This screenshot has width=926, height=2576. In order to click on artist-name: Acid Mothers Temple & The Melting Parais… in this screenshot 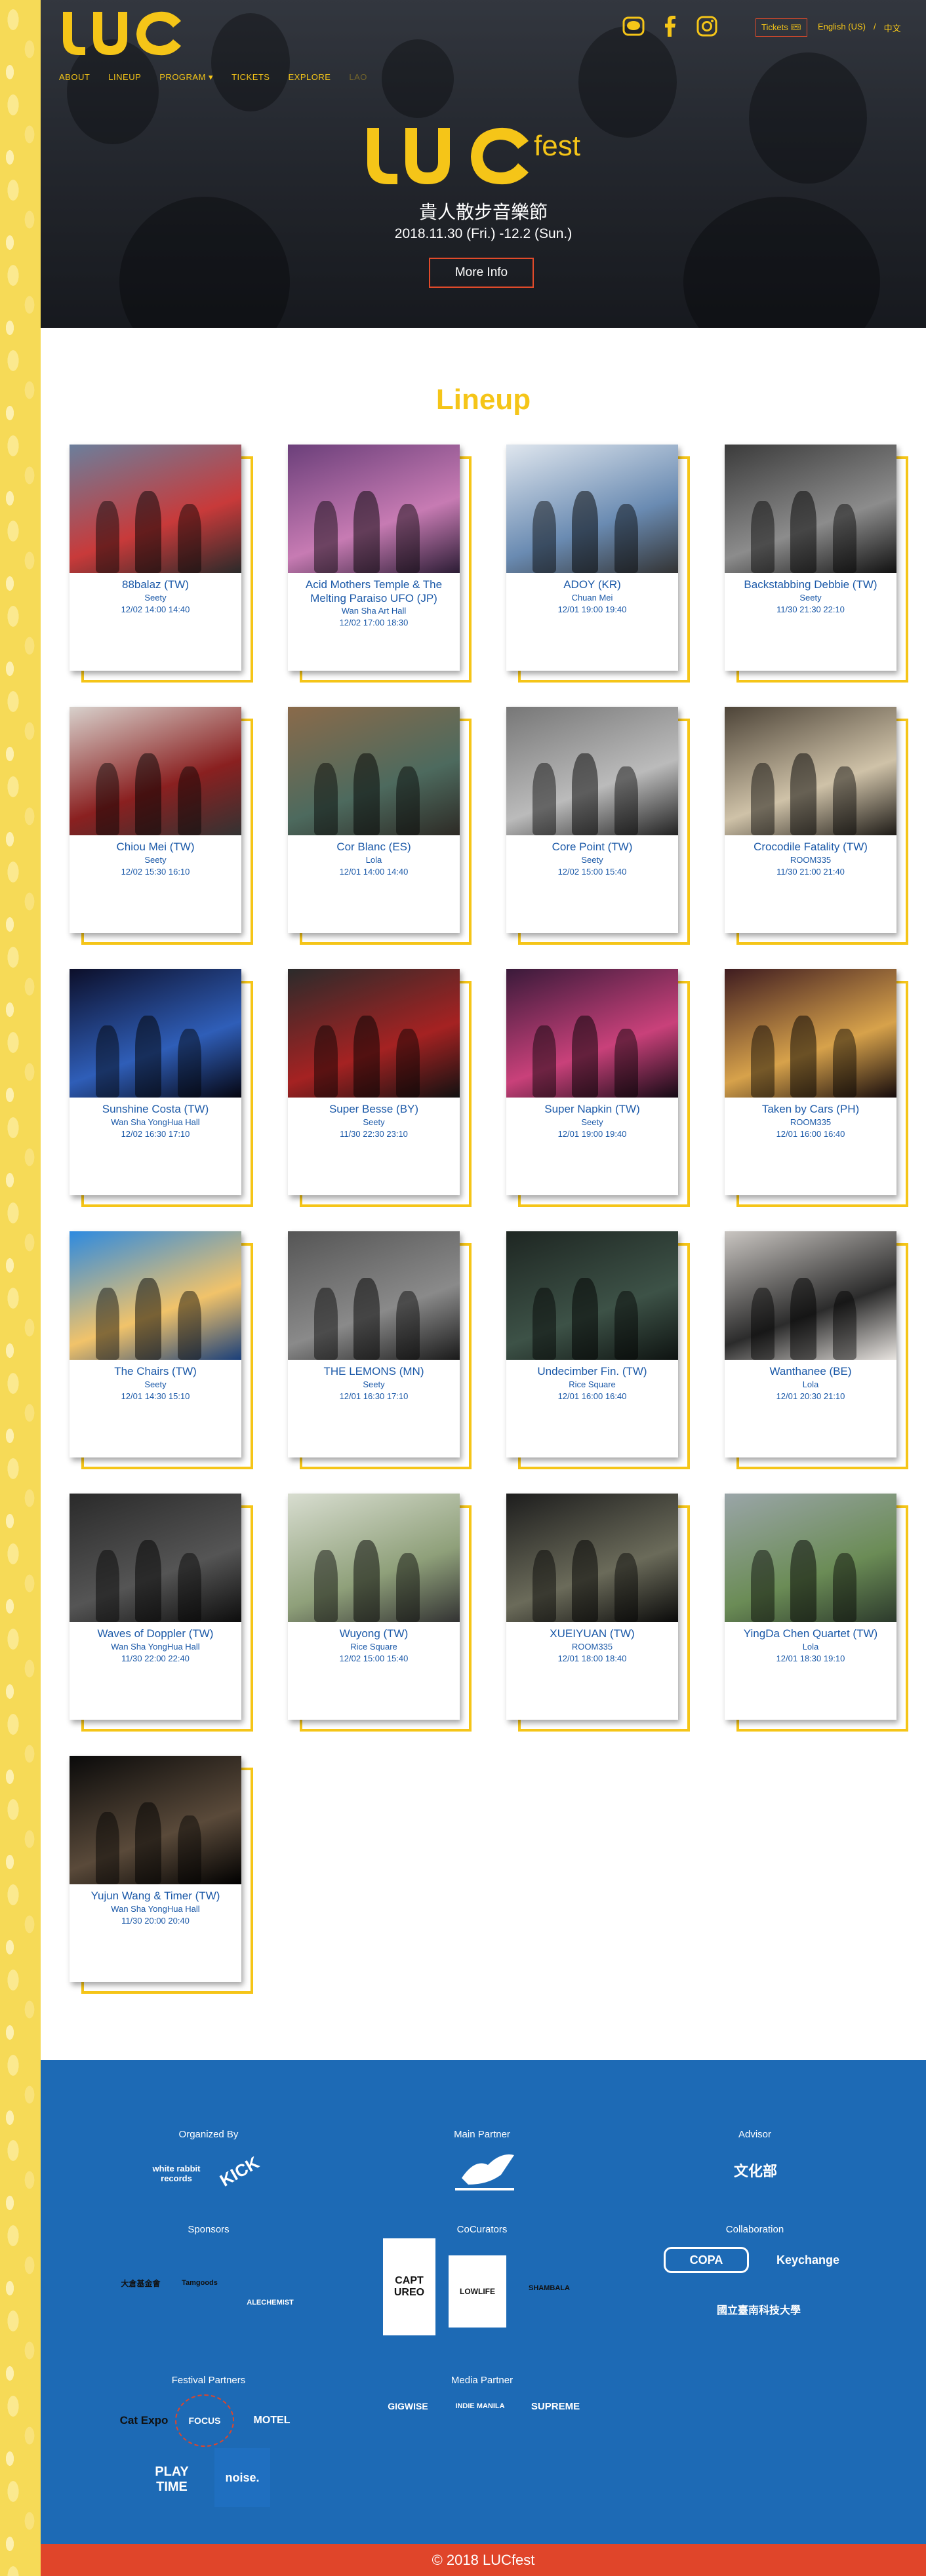, I will do `click(374, 591)`.